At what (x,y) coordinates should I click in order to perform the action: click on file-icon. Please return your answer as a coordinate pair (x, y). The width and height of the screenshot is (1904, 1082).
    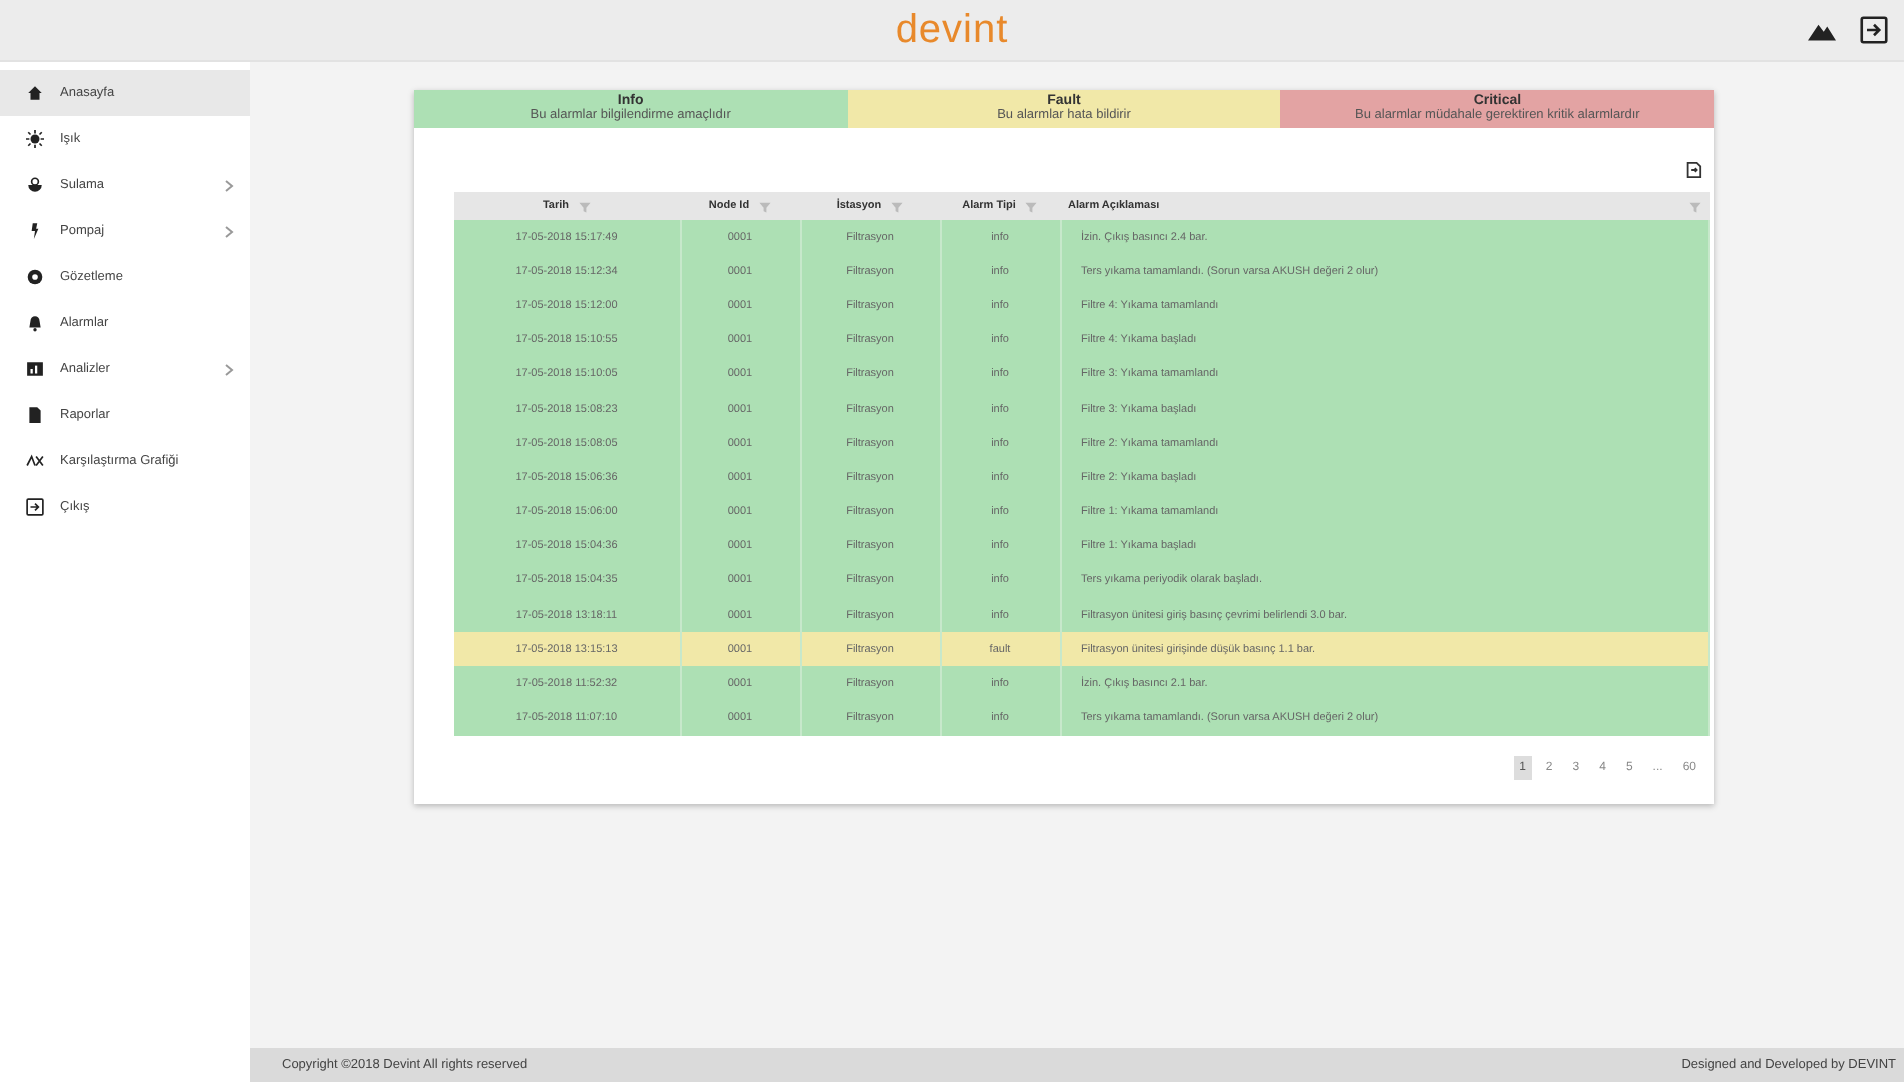
    Looking at the image, I should click on (35, 415).